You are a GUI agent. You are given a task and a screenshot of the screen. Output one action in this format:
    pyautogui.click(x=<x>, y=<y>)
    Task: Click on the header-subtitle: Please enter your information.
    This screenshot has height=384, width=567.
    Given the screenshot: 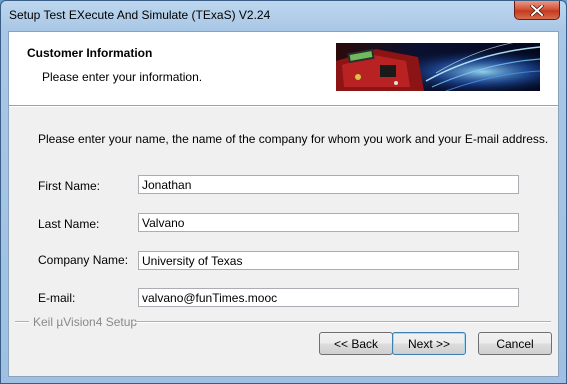 What is the action you would take?
    pyautogui.click(x=122, y=77)
    